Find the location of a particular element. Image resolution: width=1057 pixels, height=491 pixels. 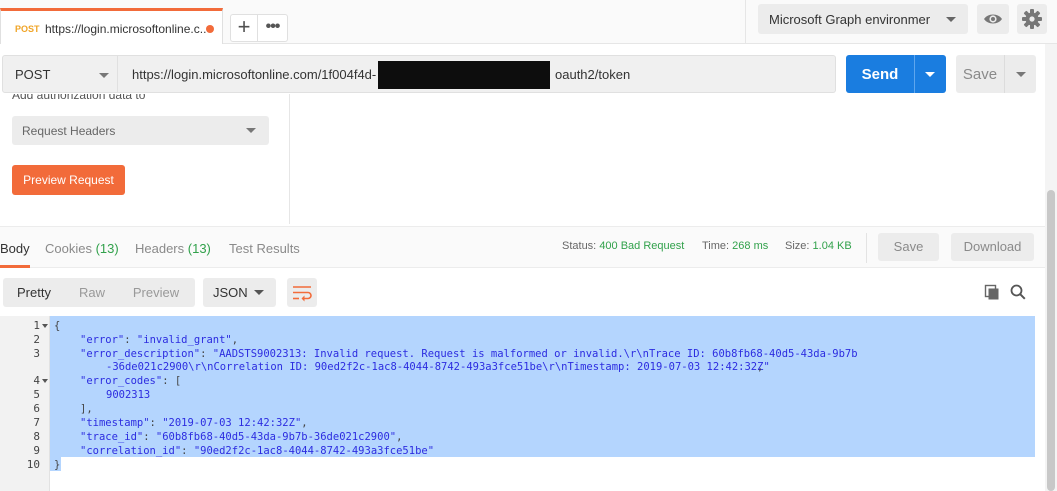

manage-environments-button is located at coordinates (1032, 19).